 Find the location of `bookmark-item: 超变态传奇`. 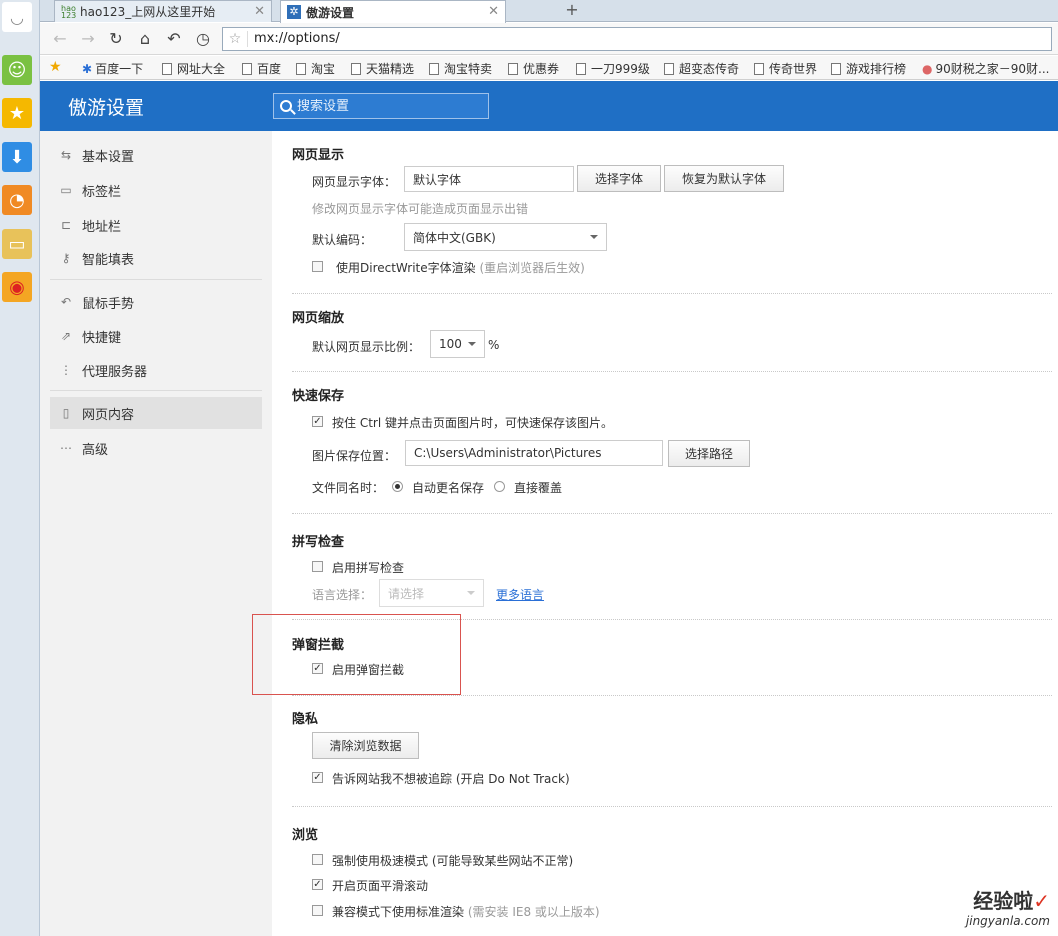

bookmark-item: 超变态传奇 is located at coordinates (701, 68).